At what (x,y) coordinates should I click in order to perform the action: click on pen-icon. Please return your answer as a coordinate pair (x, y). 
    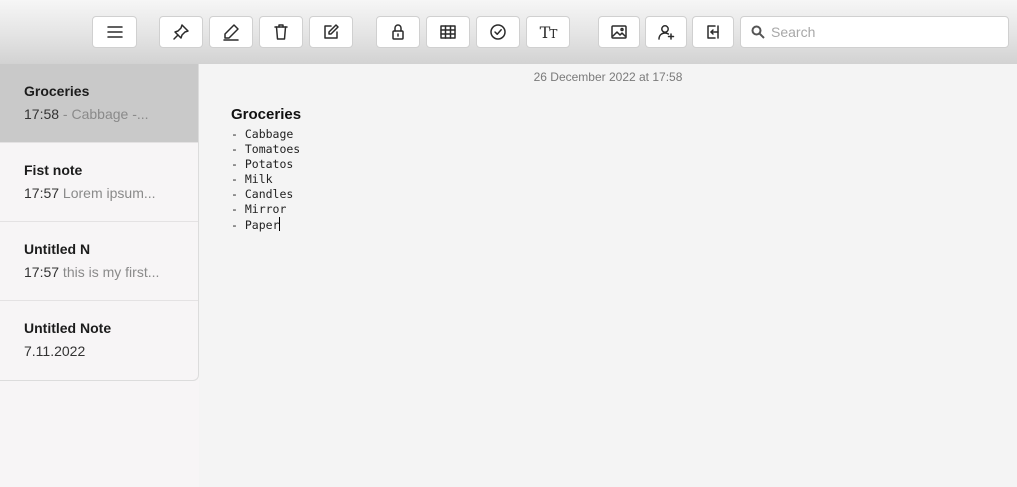
    Looking at the image, I should click on (231, 32).